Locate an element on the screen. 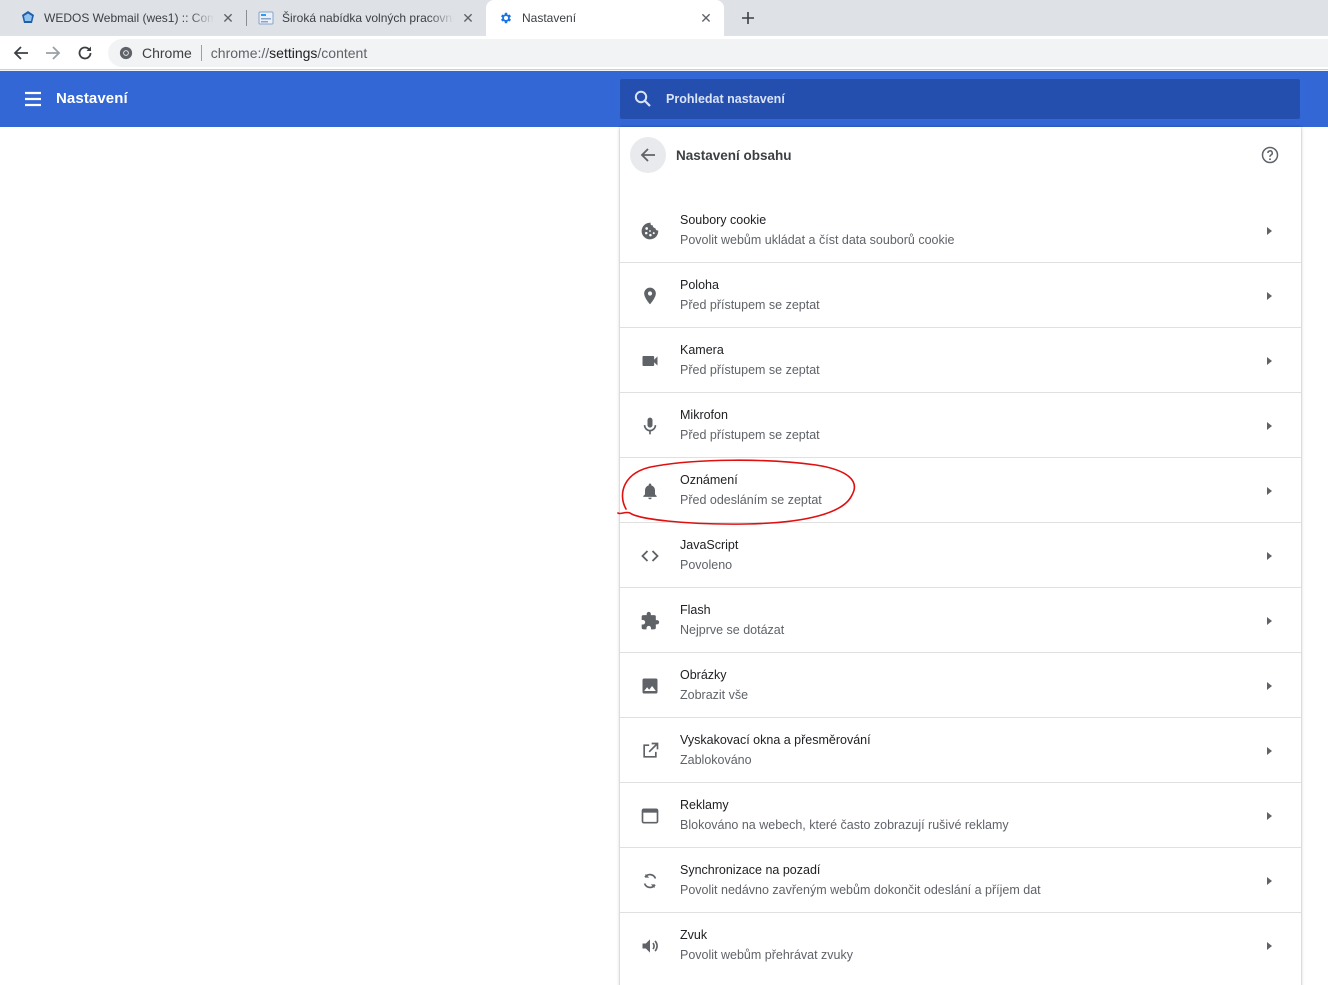 The height and width of the screenshot is (985, 1328). item-status: Povoleno is located at coordinates (706, 565).